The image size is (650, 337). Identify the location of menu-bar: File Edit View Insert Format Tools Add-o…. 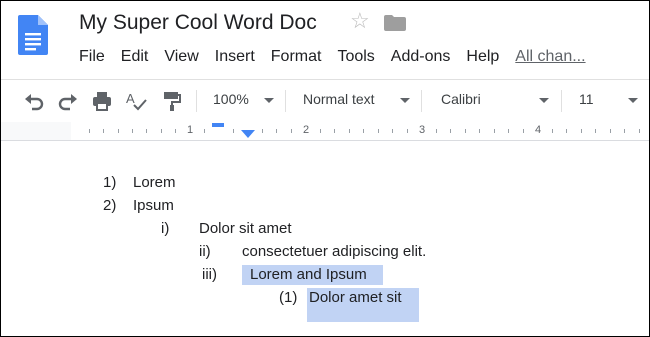
(332, 57).